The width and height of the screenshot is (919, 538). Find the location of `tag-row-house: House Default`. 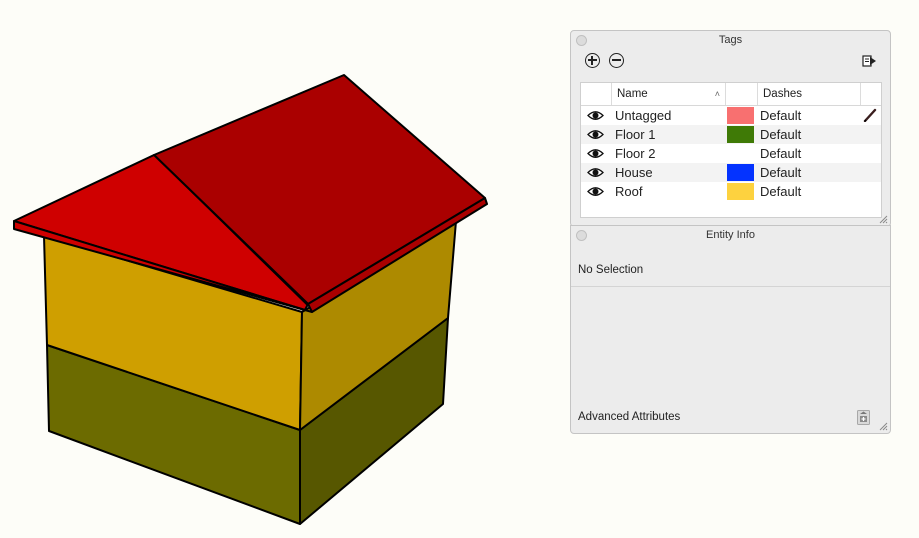

tag-row-house: House Default is located at coordinates (731, 172).